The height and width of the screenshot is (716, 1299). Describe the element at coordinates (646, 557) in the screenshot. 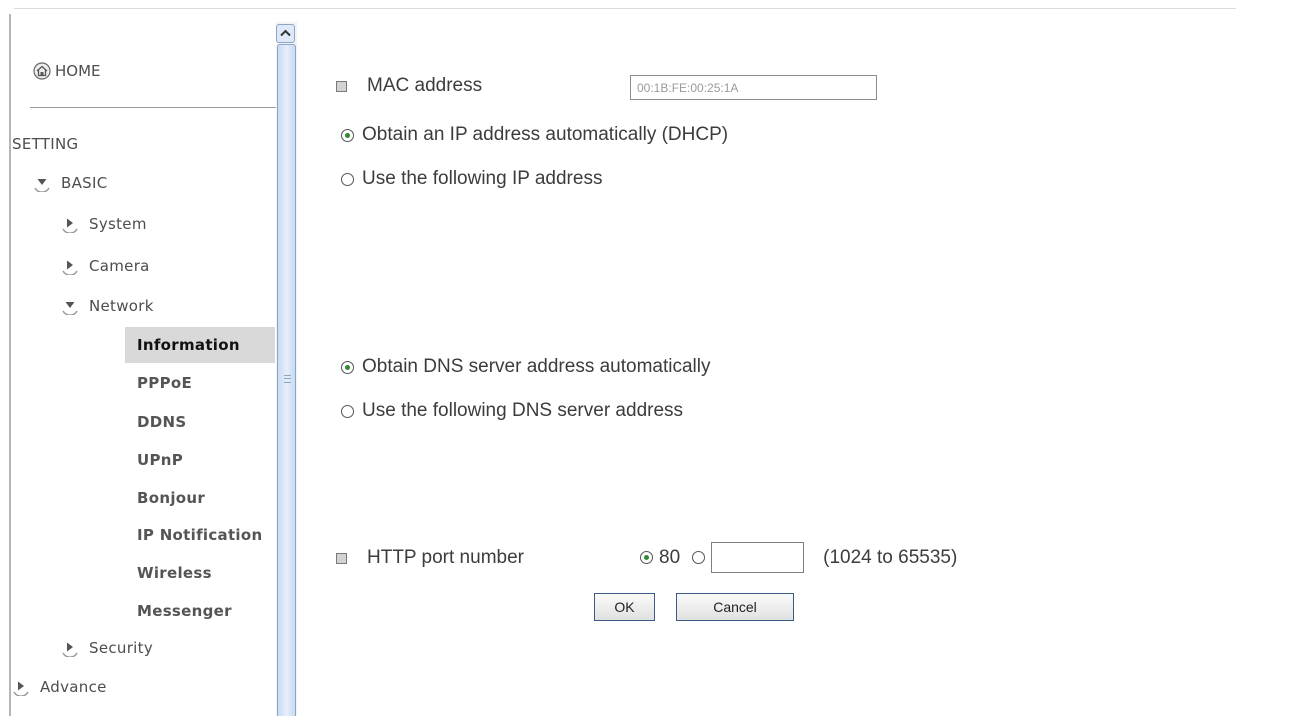

I see `http-port-default-radio` at that location.